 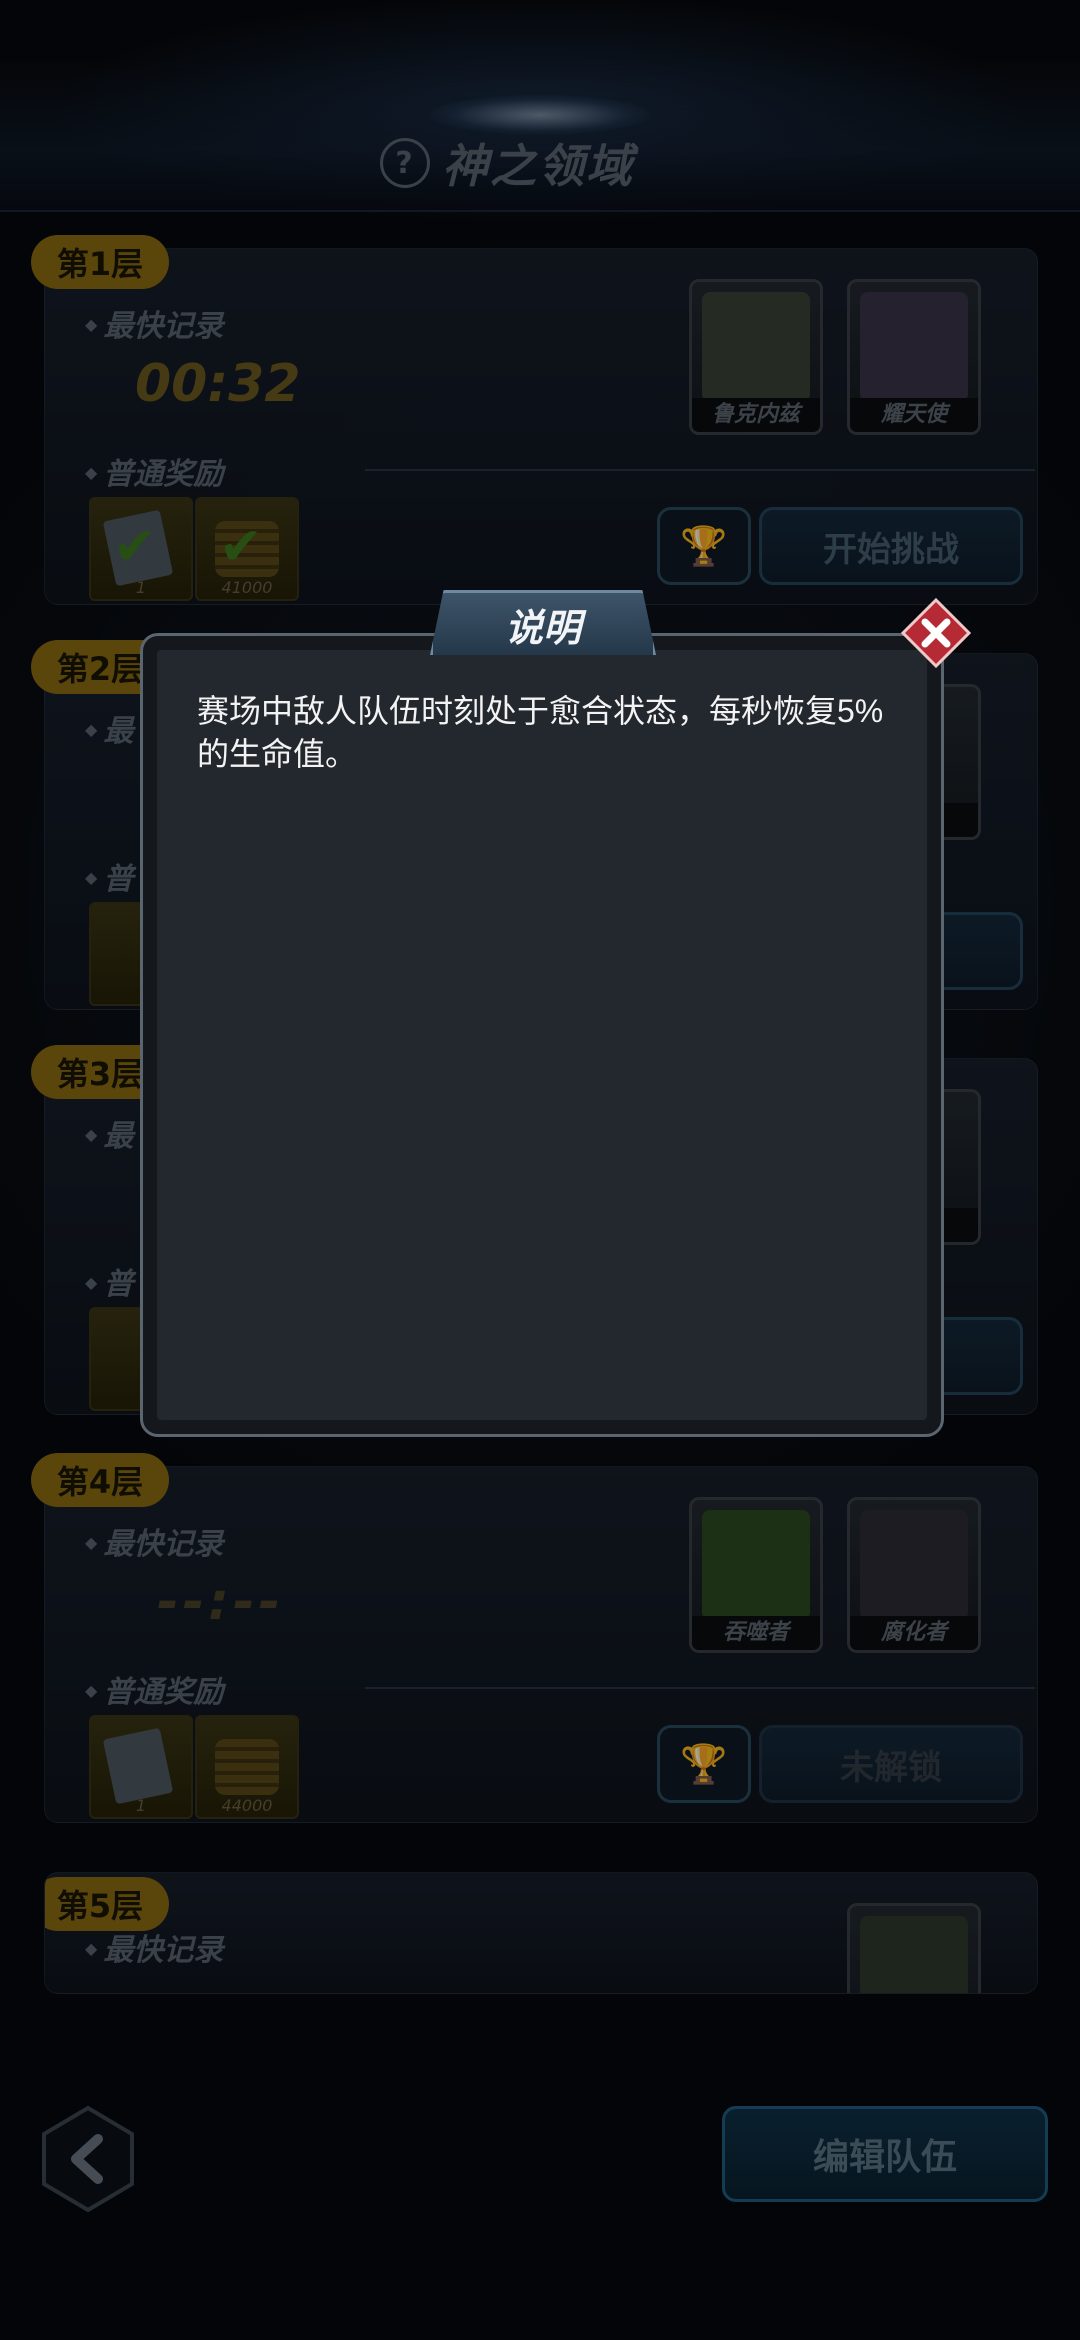 I want to click on close-button, so click(x=936, y=633).